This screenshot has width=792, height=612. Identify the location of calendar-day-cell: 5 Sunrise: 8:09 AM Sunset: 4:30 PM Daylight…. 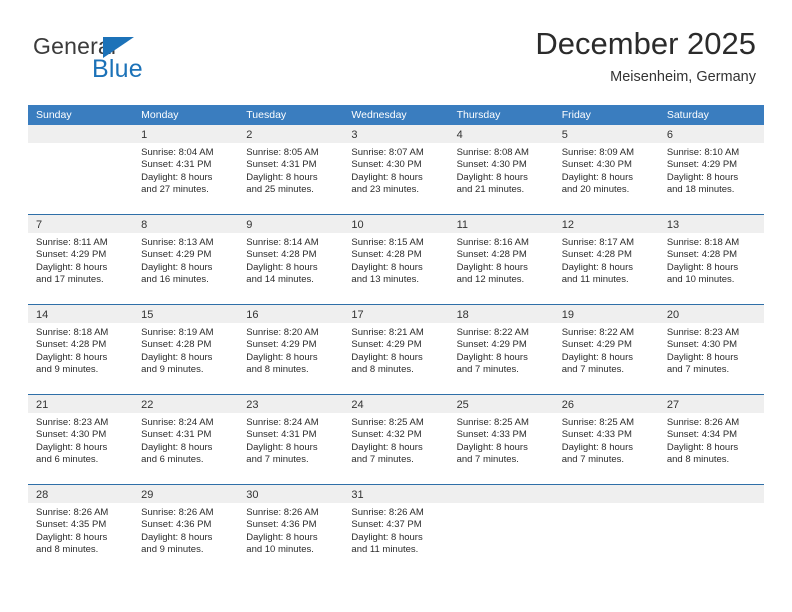
(606, 169).